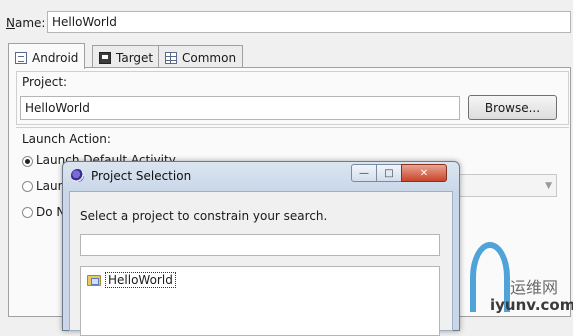 This screenshot has height=336, width=573. Describe the element at coordinates (240, 108) in the screenshot. I see `project-field: HelloWorld` at that location.